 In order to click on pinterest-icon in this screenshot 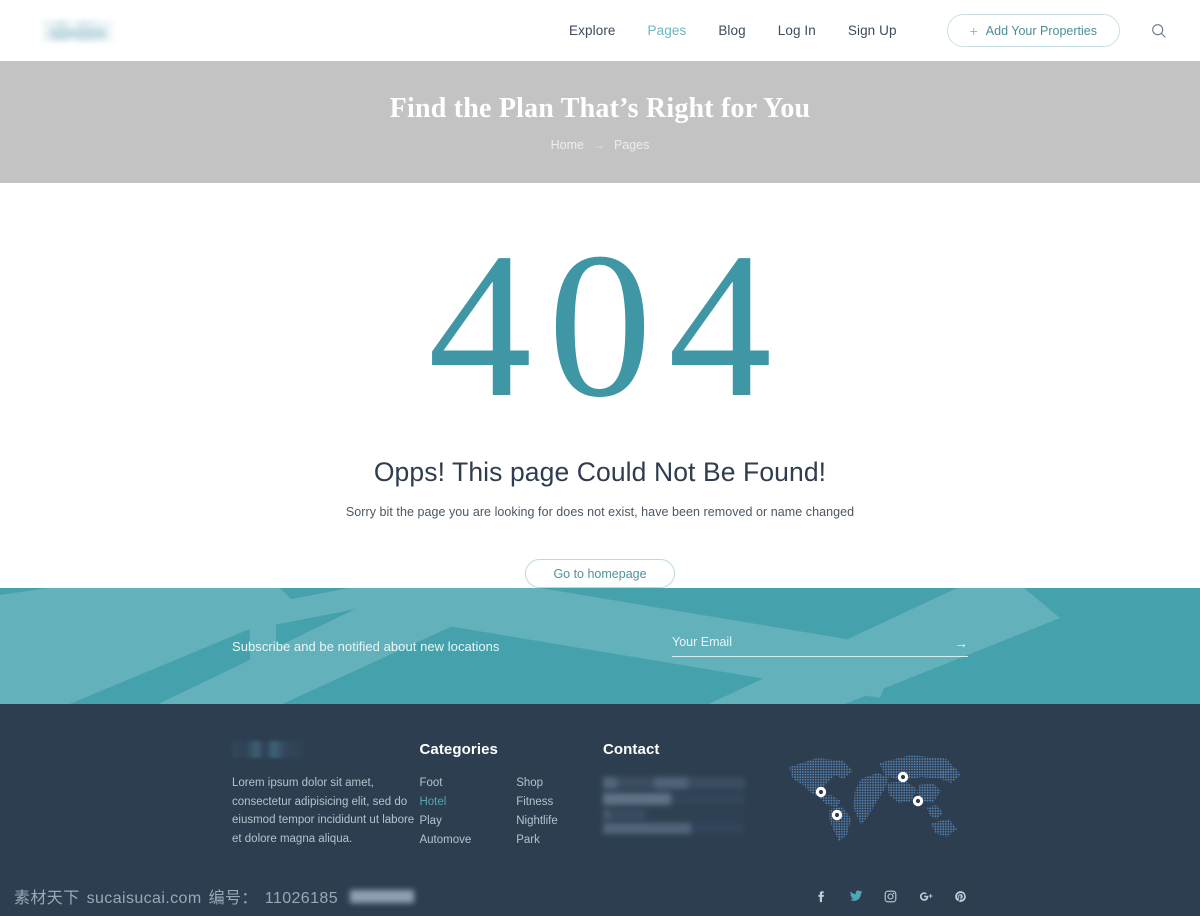, I will do `click(960, 896)`.